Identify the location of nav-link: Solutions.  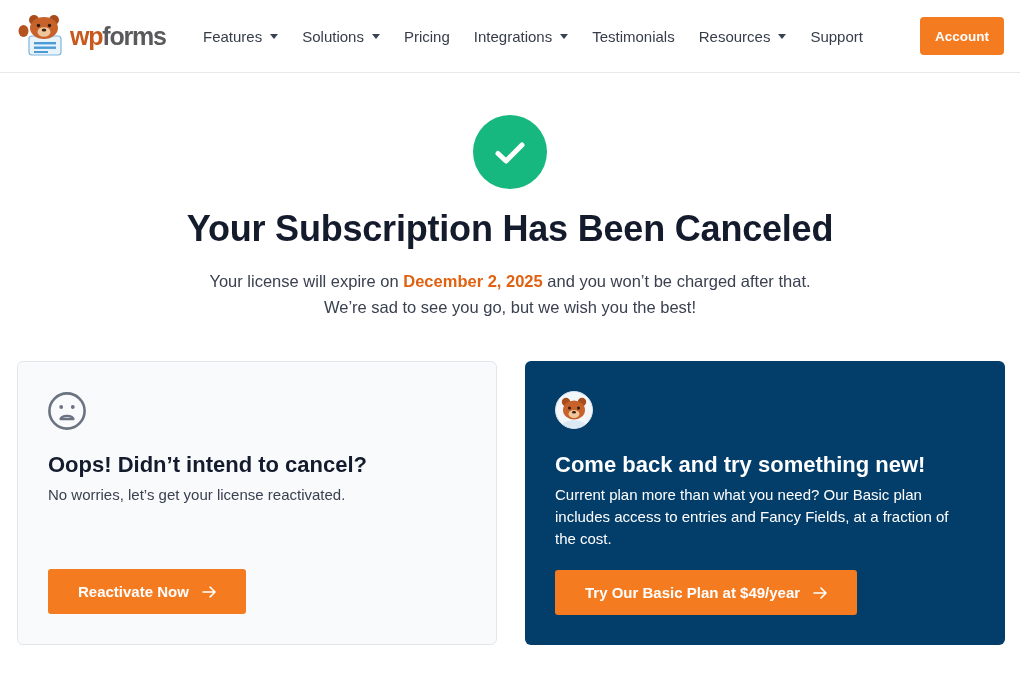
(341, 36).